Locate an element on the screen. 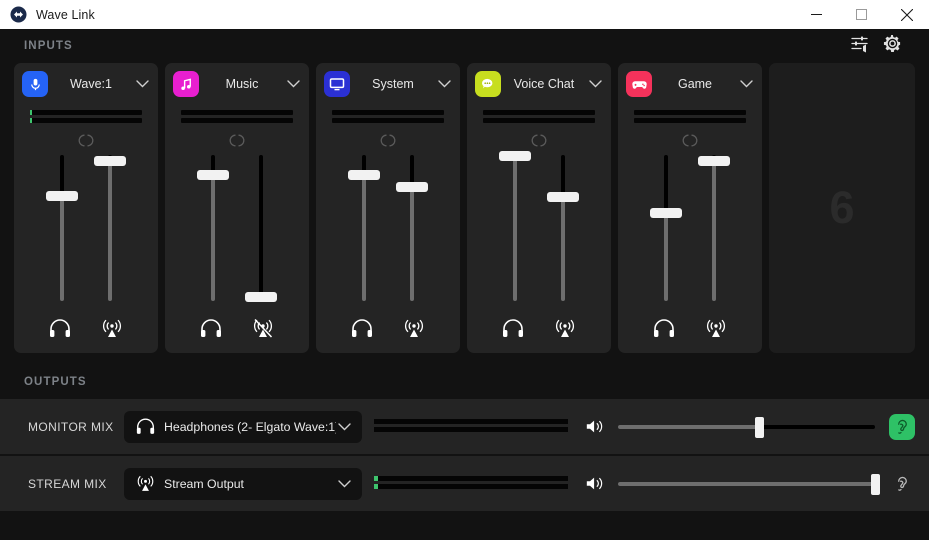  output-label: MONITOR MIX is located at coordinates (71, 426).